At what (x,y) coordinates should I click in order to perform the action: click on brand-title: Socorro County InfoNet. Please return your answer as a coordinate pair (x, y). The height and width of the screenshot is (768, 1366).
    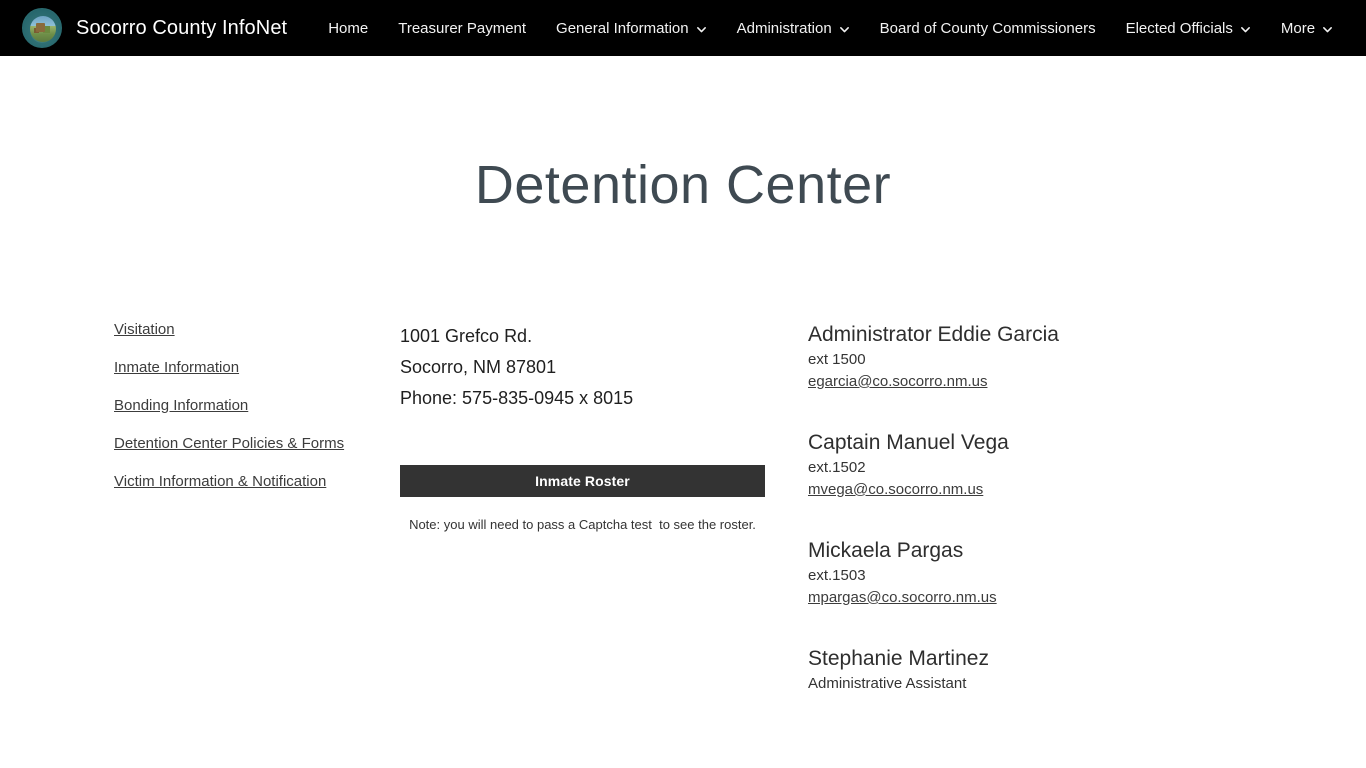
    Looking at the image, I should click on (182, 27).